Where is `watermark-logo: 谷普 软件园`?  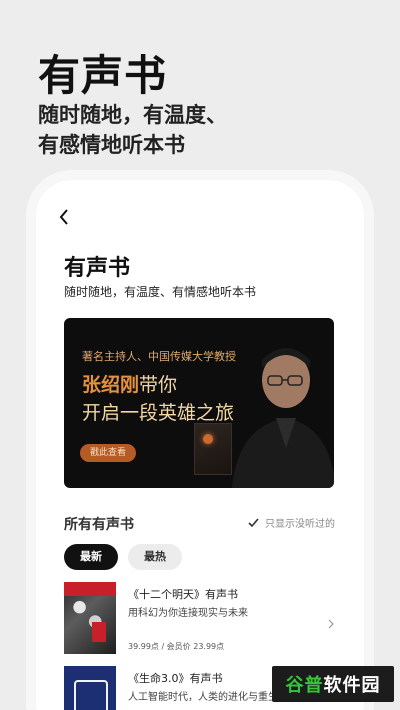
watermark-logo: 谷普 软件园 is located at coordinates (333, 684).